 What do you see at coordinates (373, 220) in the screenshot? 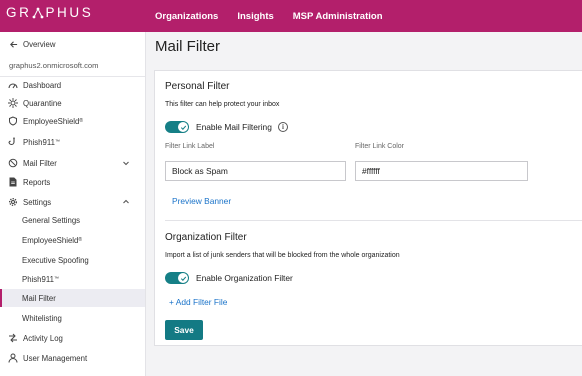
I see `section-divider` at bounding box center [373, 220].